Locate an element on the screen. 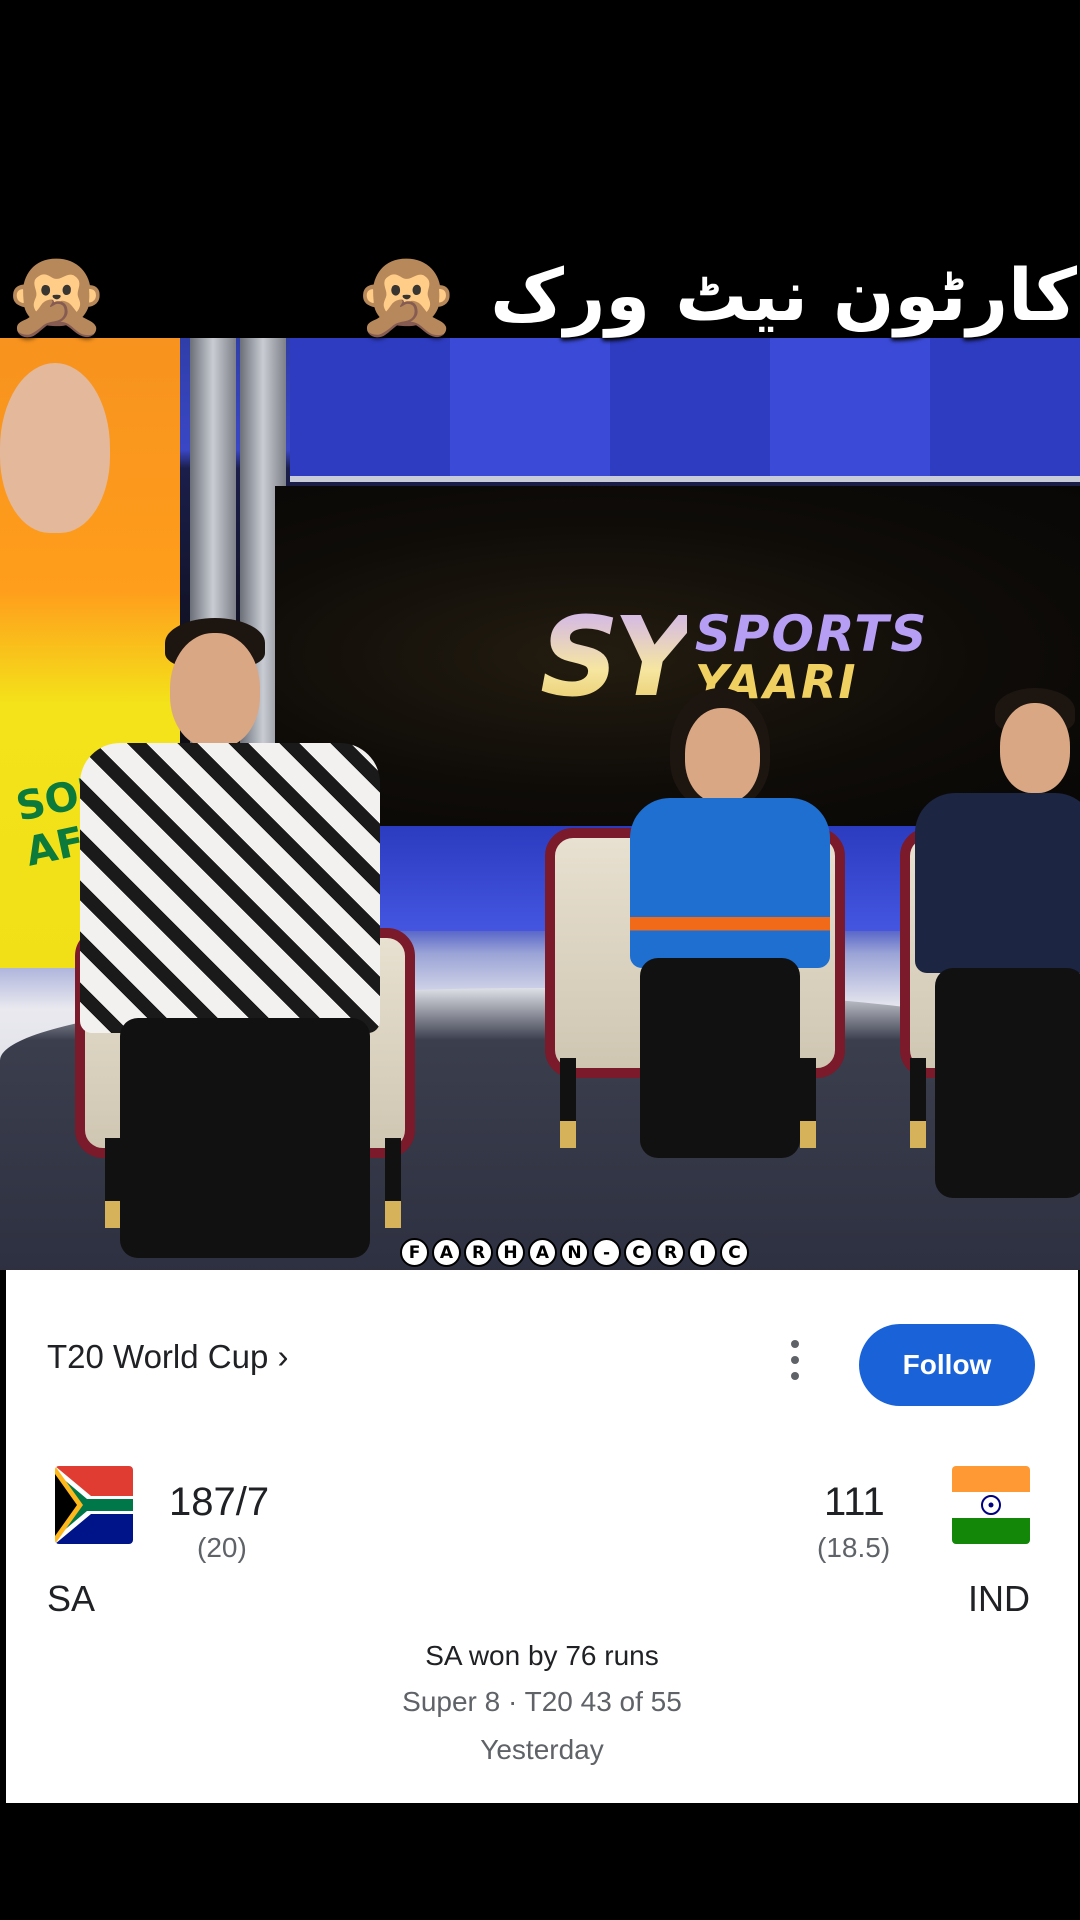 The image size is (1080, 1920). match-result: SA won by 76 runs is located at coordinates (542, 1655).